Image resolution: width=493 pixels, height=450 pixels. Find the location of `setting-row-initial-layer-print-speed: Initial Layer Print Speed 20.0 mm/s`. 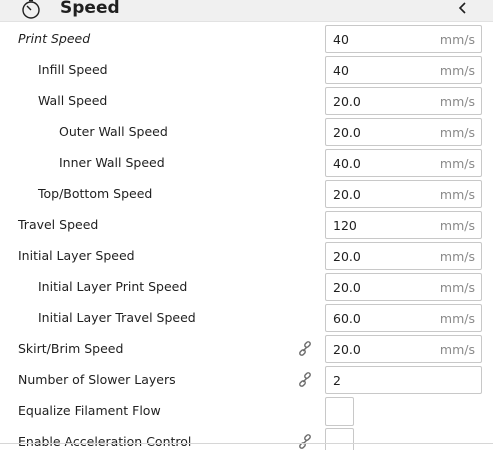

setting-row-initial-layer-print-speed: Initial Layer Print Speed 20.0 mm/s is located at coordinates (246, 287).